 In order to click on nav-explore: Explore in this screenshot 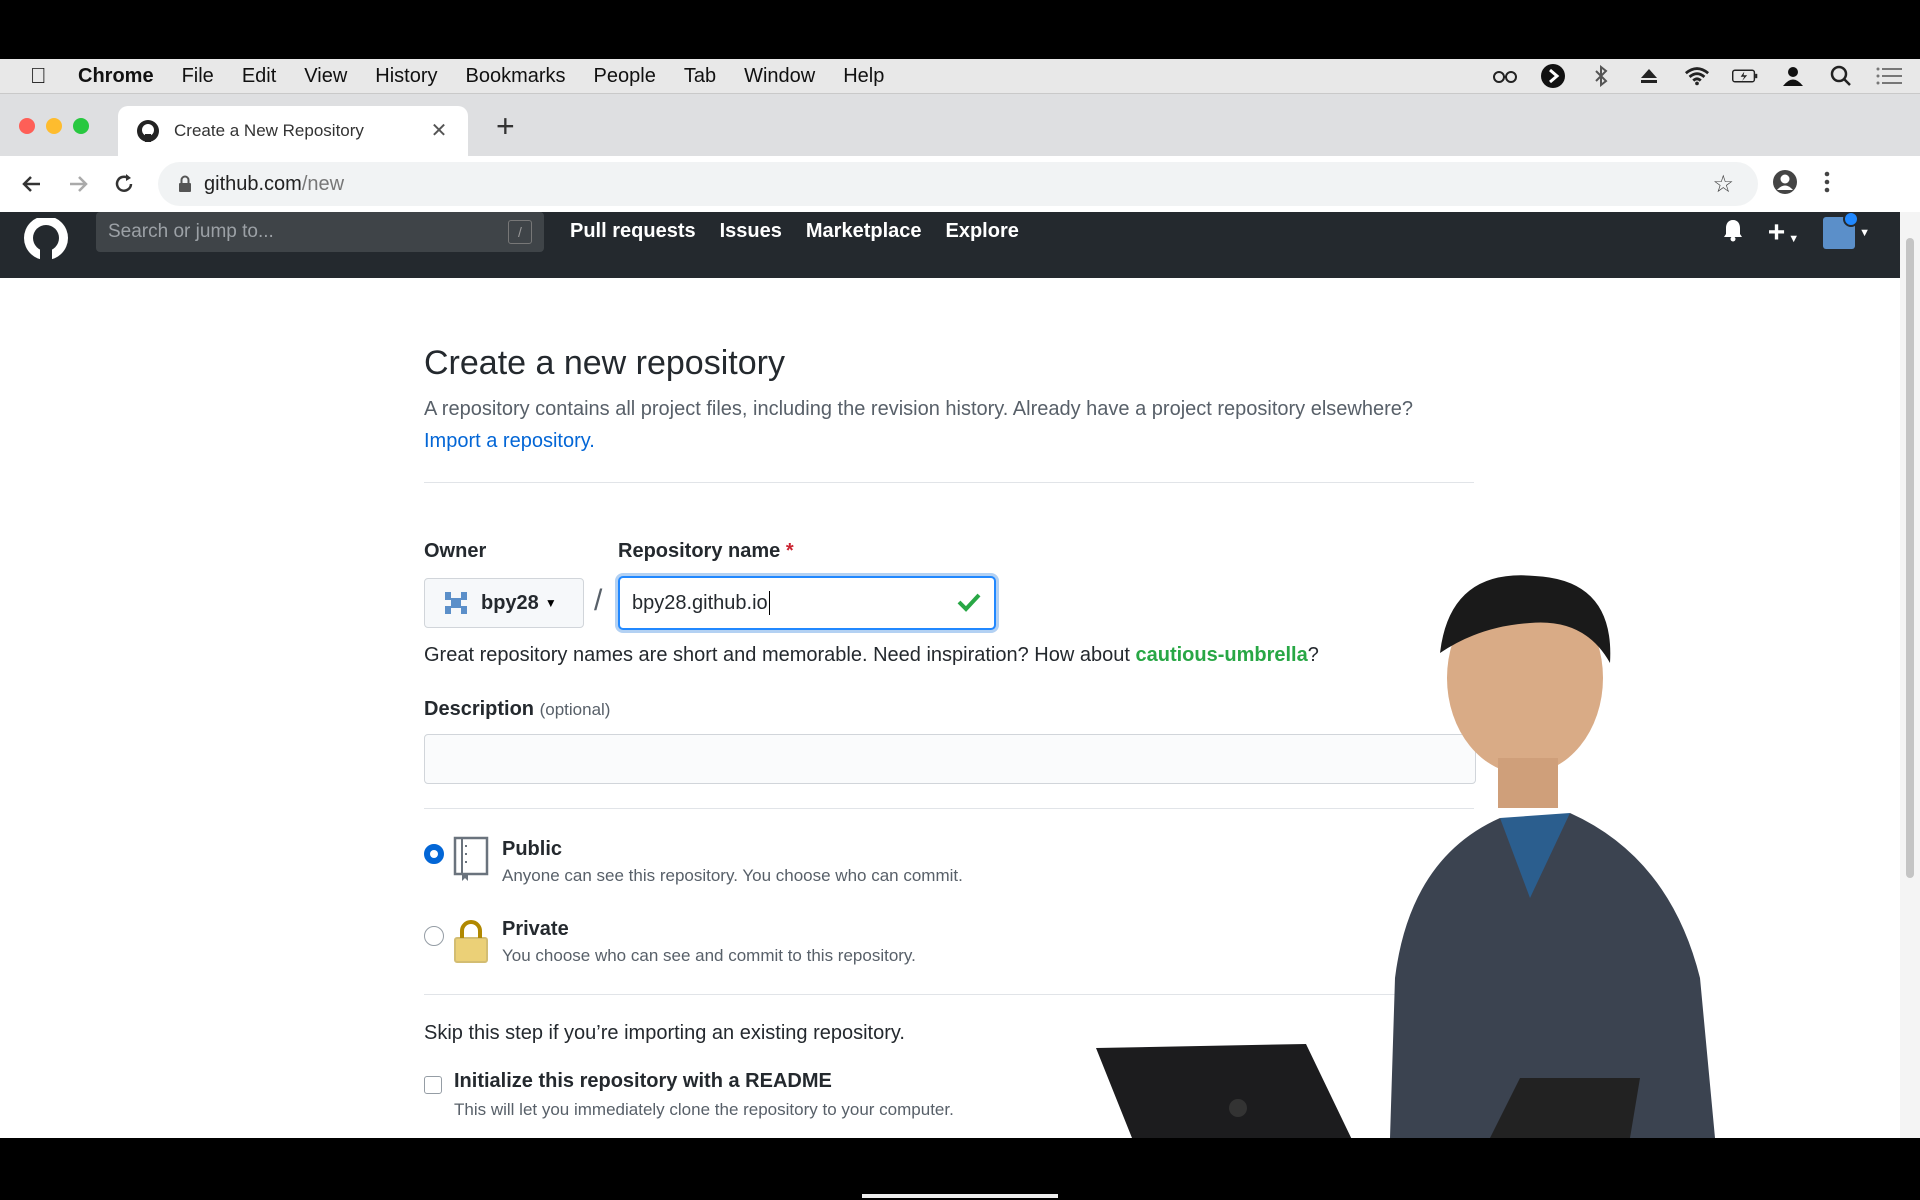, I will do `click(982, 231)`.